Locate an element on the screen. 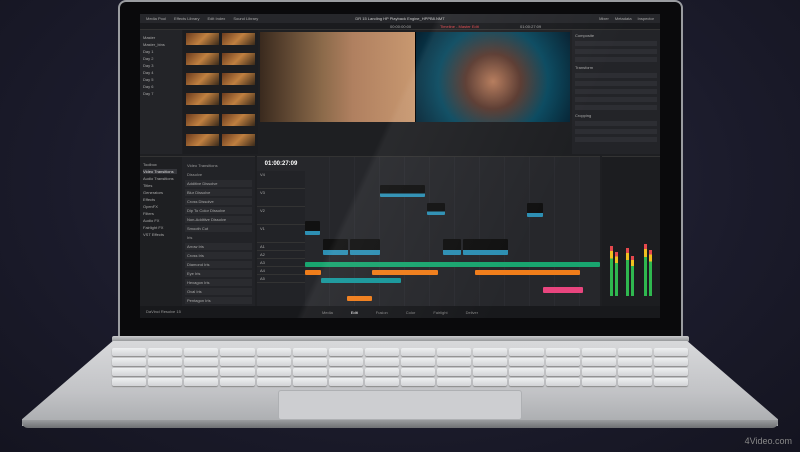  track-header: A3 is located at coordinates (281, 263).